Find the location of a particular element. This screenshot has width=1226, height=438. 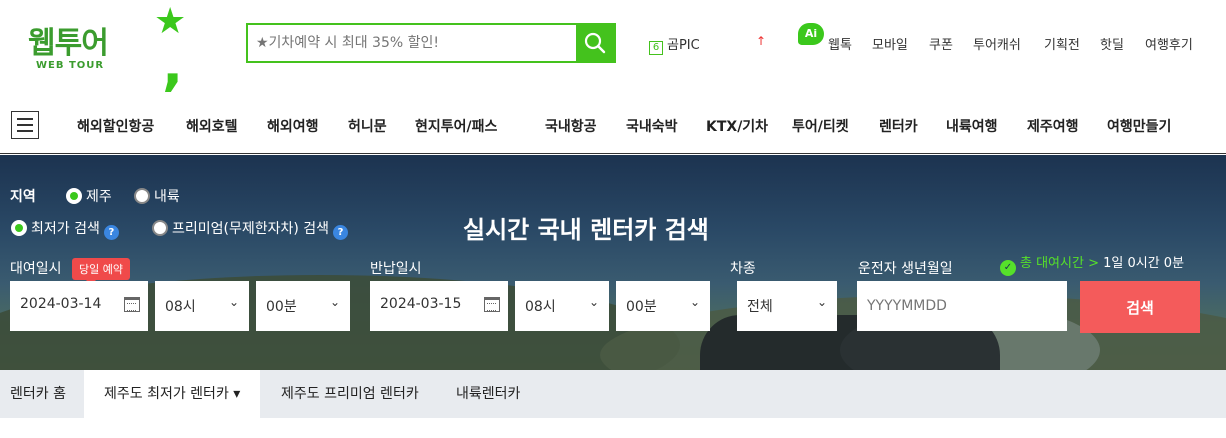

gompic-label: 곰PIC is located at coordinates (683, 45).